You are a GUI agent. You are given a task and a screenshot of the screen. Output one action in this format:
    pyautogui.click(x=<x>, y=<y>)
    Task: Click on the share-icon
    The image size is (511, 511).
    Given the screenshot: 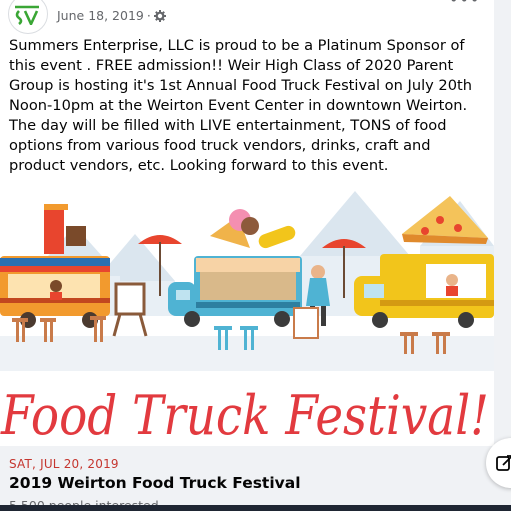 What is the action you would take?
    pyautogui.click(x=503, y=463)
    